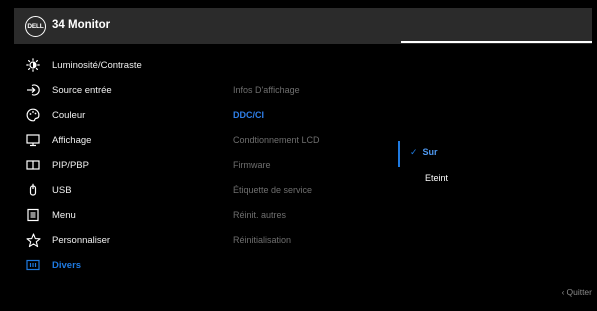 The height and width of the screenshot is (311, 597). Describe the element at coordinates (81, 240) in the screenshot. I see `menu-item-label: Personnaliser` at that location.